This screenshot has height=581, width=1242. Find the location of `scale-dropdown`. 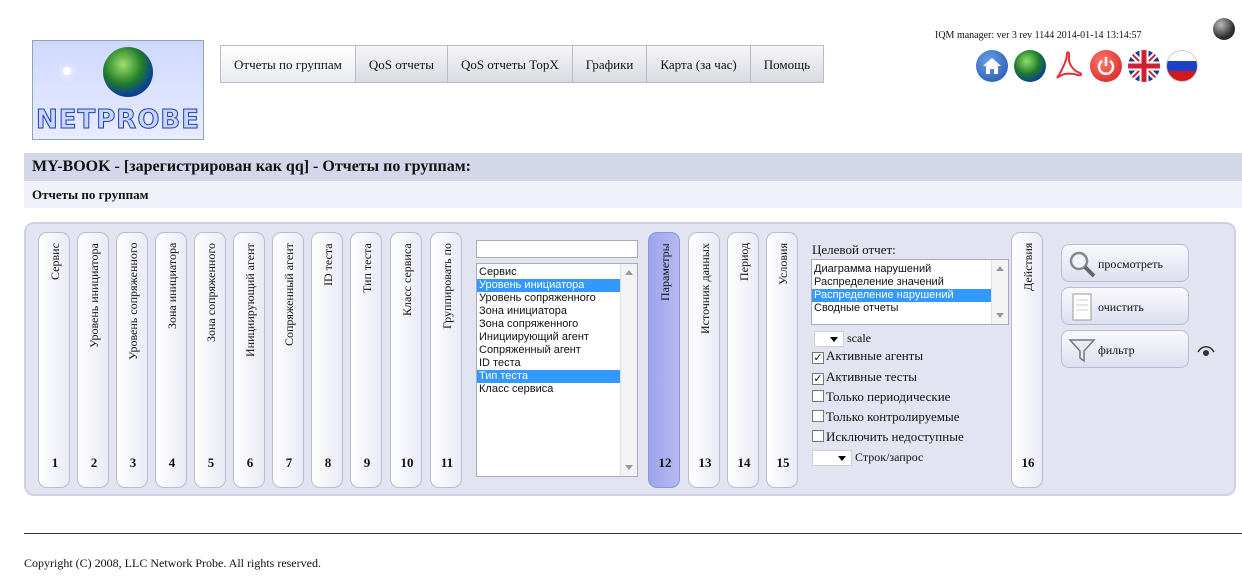

scale-dropdown is located at coordinates (829, 339).